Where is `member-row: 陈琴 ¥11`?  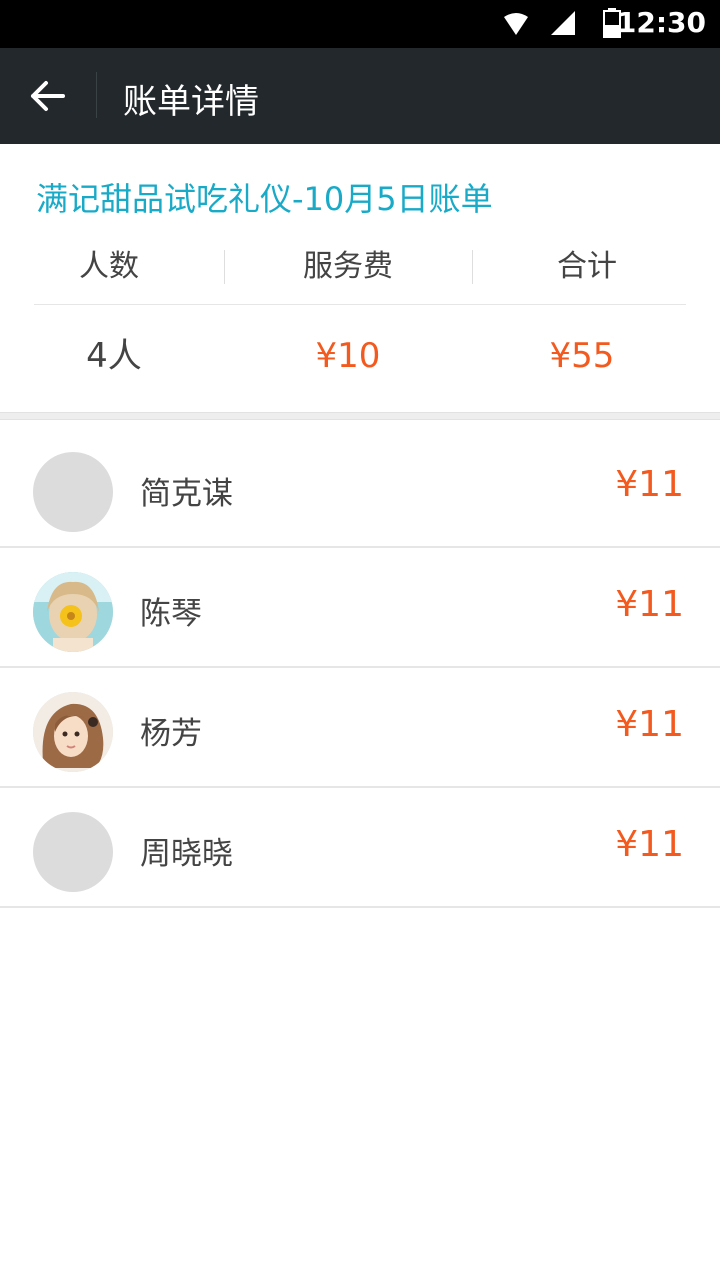 member-row: 陈琴 ¥11 is located at coordinates (360, 608).